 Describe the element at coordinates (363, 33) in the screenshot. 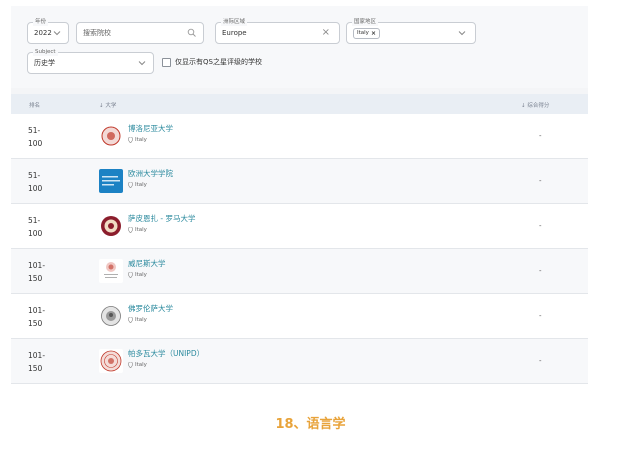

I see `country-chip-label: Italy` at that location.